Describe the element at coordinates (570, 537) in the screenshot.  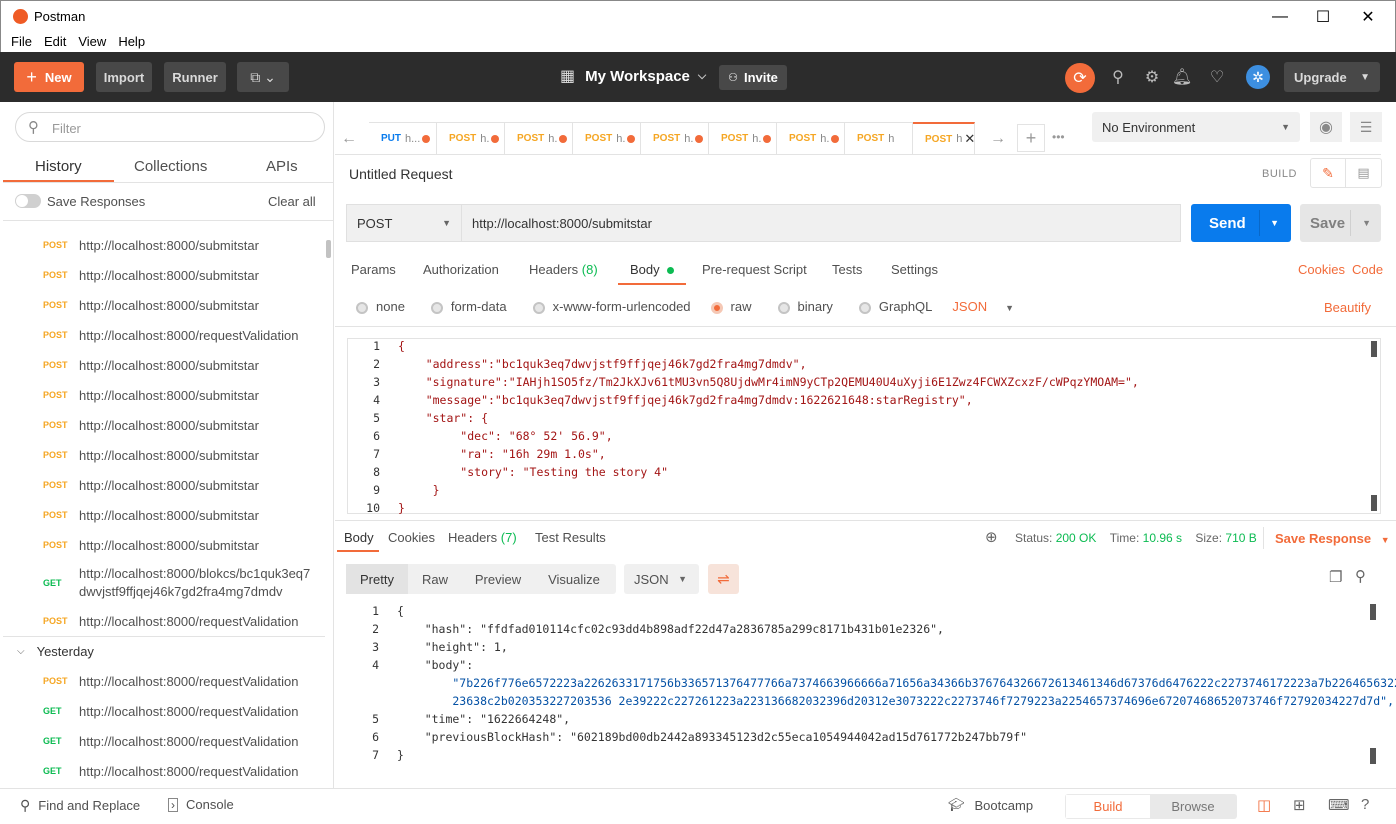
I see `response-tab-test-results: Test Results` at that location.